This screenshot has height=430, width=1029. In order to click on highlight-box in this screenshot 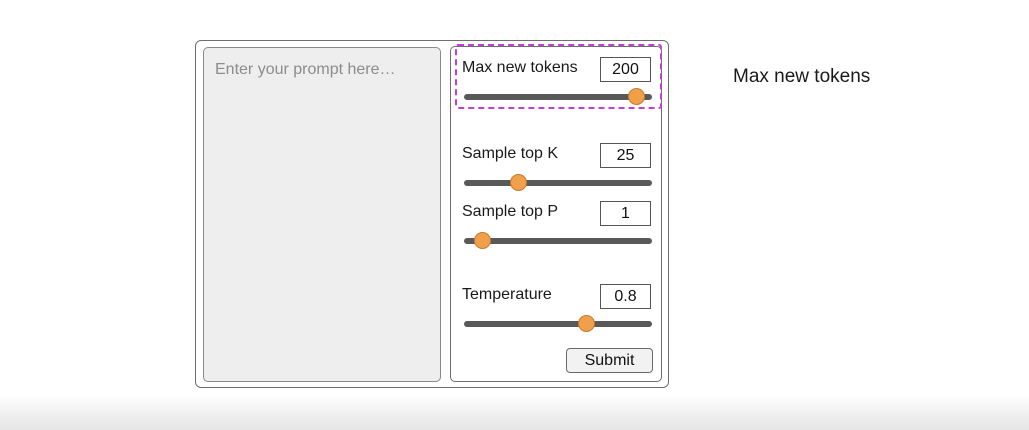, I will do `click(558, 76)`.